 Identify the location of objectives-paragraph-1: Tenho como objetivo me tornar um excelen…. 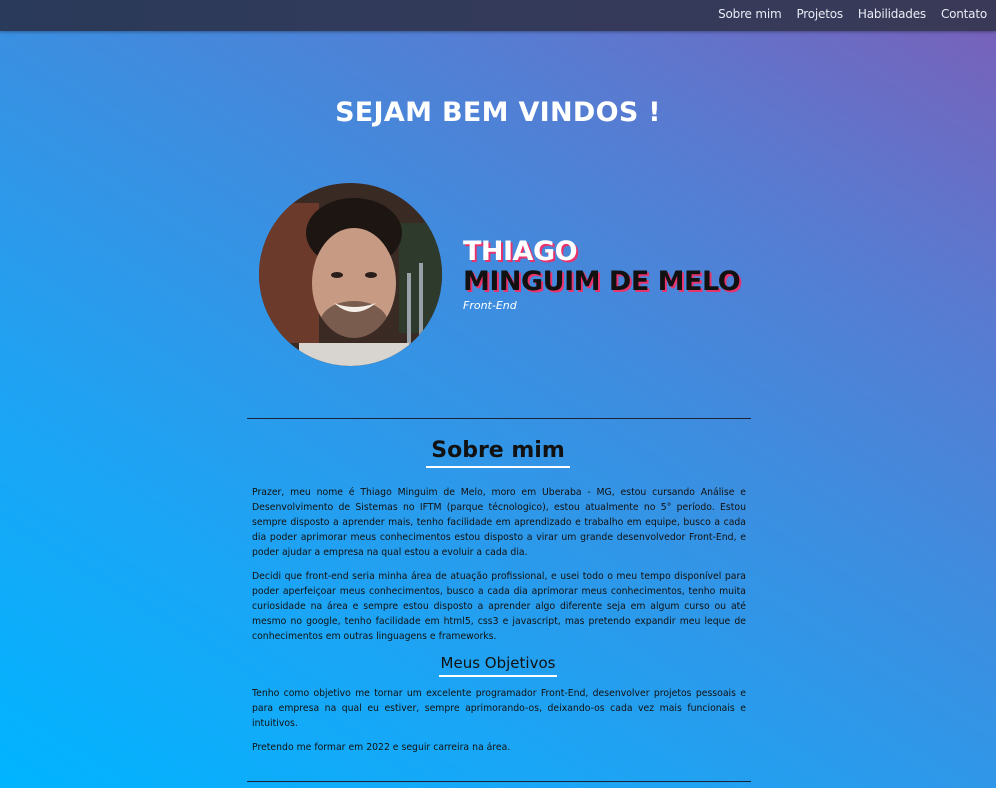
(499, 708).